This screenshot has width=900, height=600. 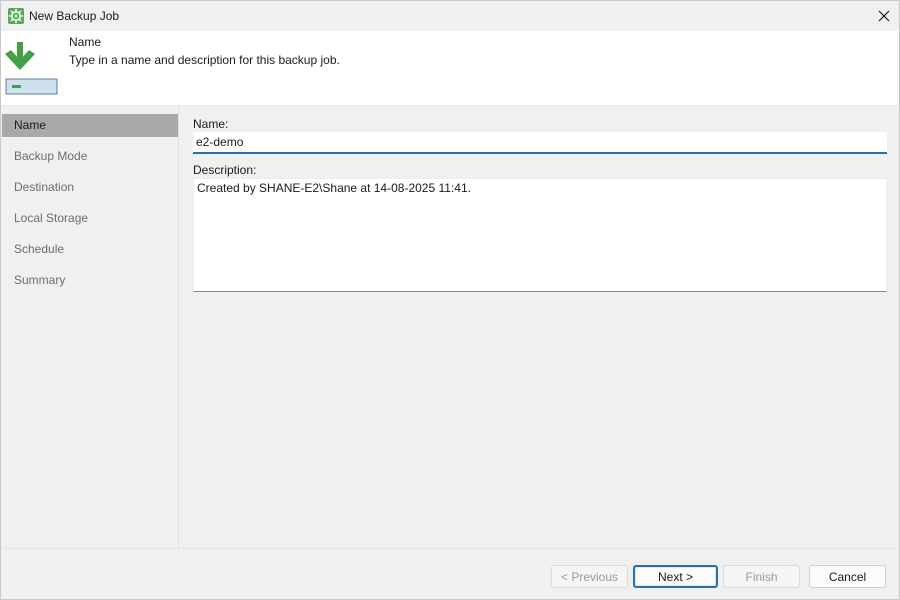 What do you see at coordinates (89, 187) in the screenshot?
I see `step-destination: Destination` at bounding box center [89, 187].